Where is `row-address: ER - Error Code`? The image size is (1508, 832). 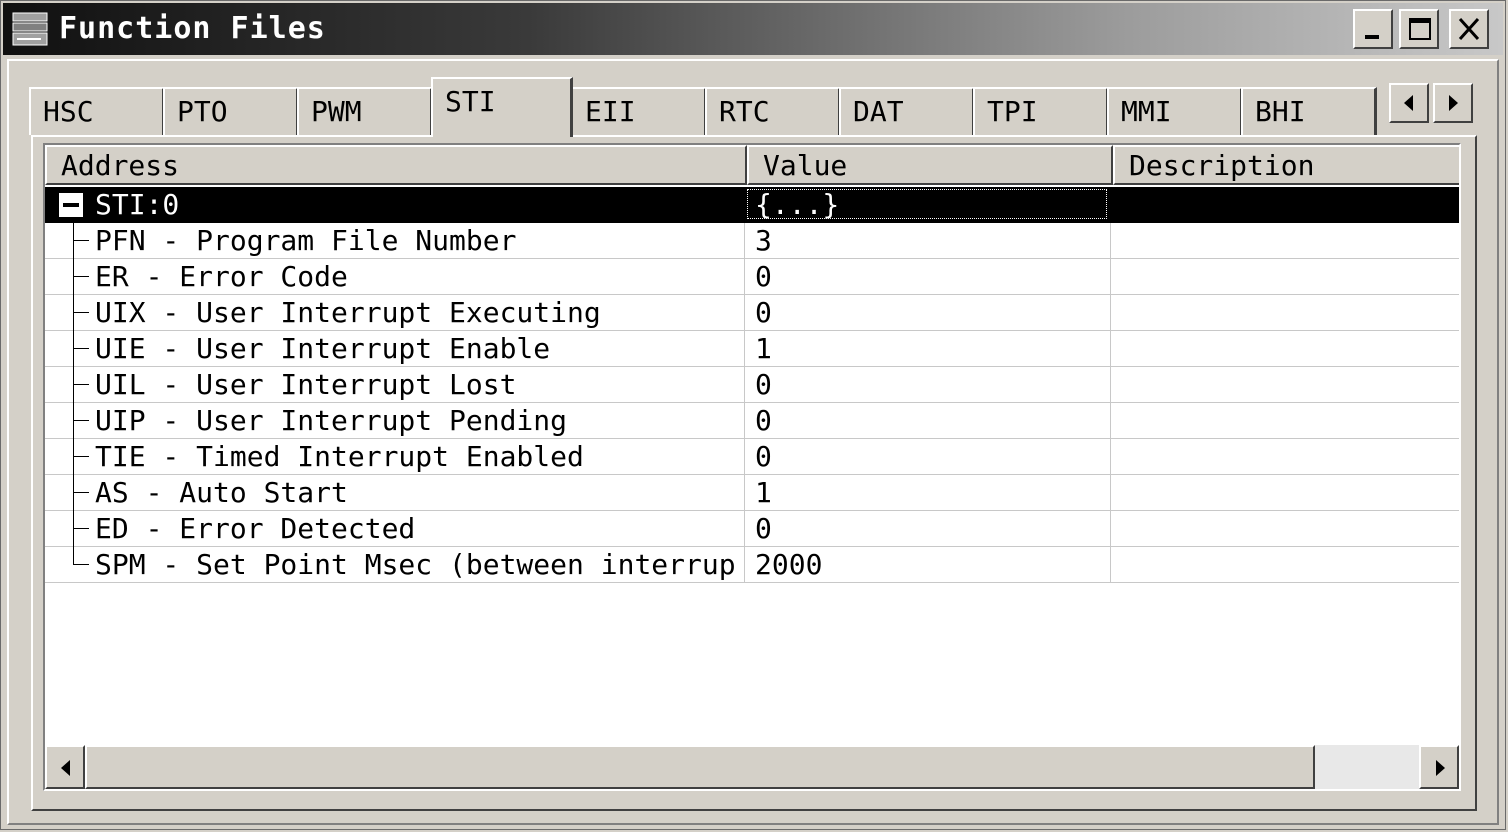
row-address: ER - Error Code is located at coordinates (221, 276).